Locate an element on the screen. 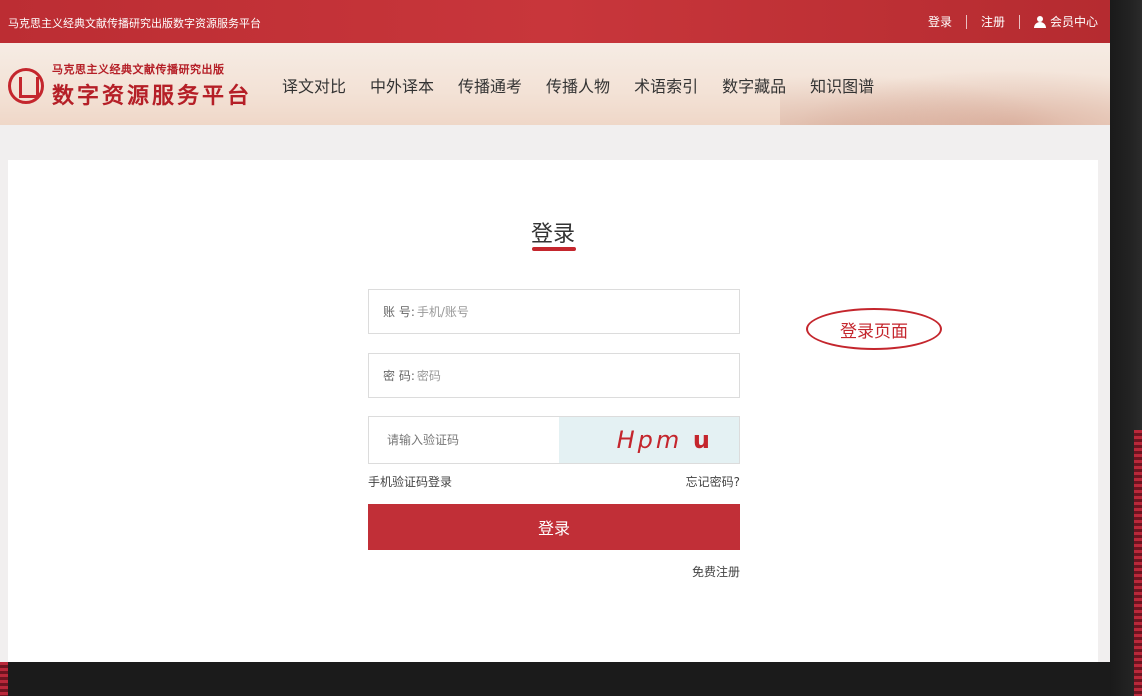 The image size is (1142, 696). annotation-callout: 登录页面 is located at coordinates (874, 329).